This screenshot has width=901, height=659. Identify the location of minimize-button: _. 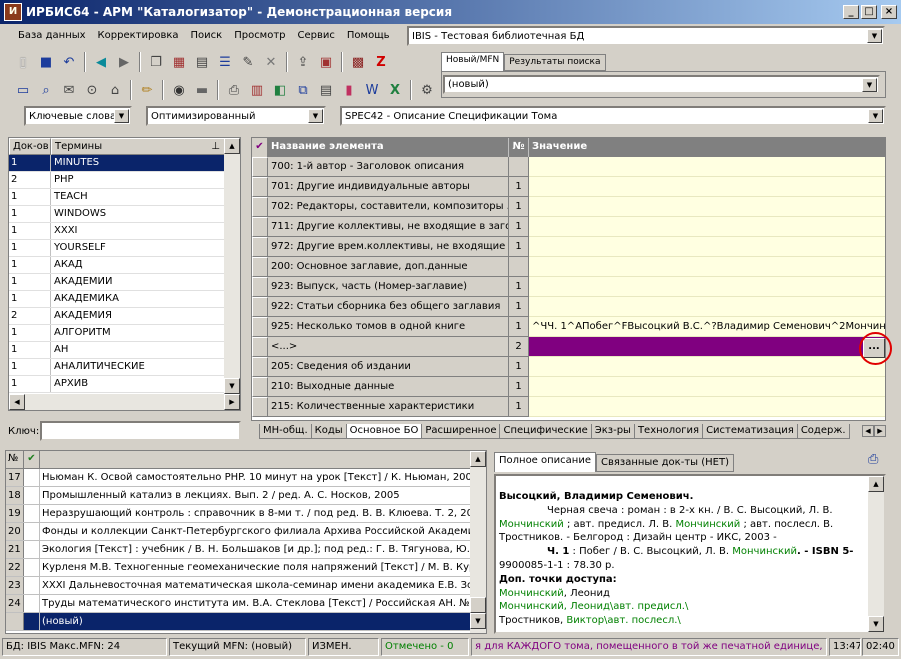
(851, 12).